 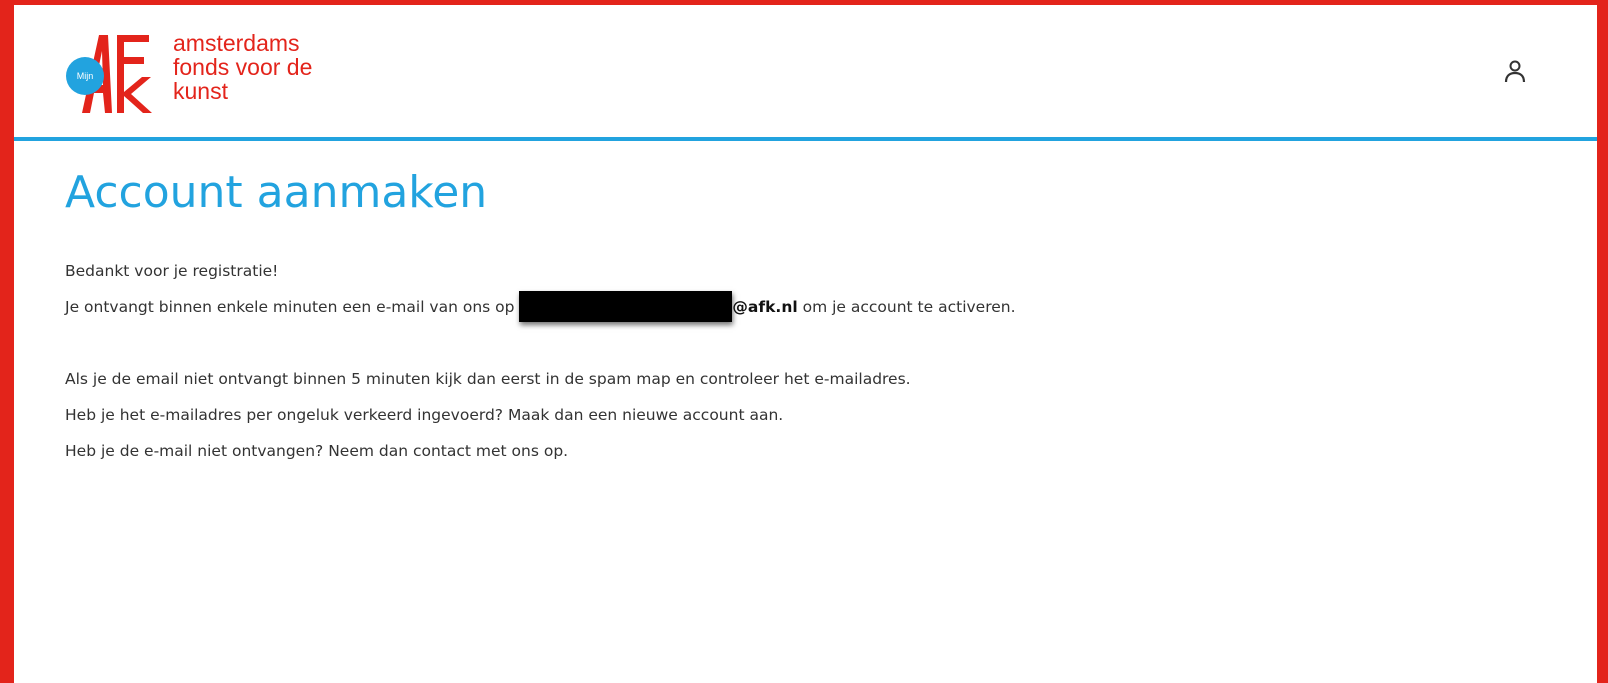 What do you see at coordinates (276, 192) in the screenshot?
I see `page-title: Account aanmaken` at bounding box center [276, 192].